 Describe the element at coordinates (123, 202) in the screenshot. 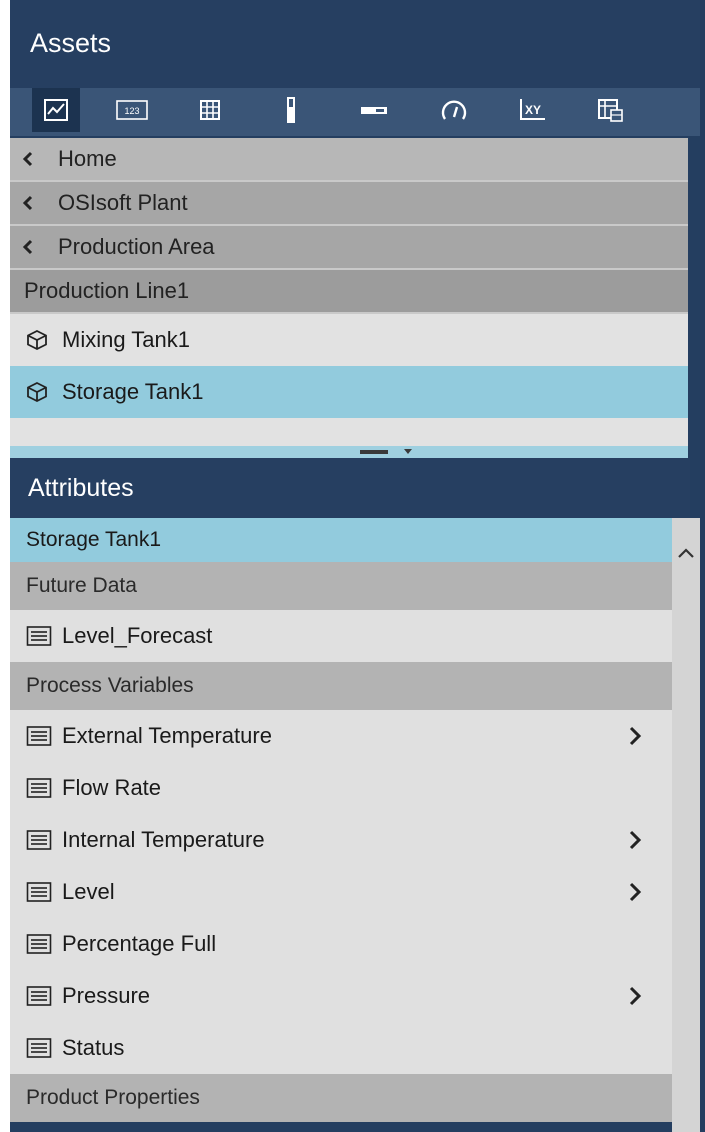

I see `nav-crumb-label: OSIsoft Plant` at that location.